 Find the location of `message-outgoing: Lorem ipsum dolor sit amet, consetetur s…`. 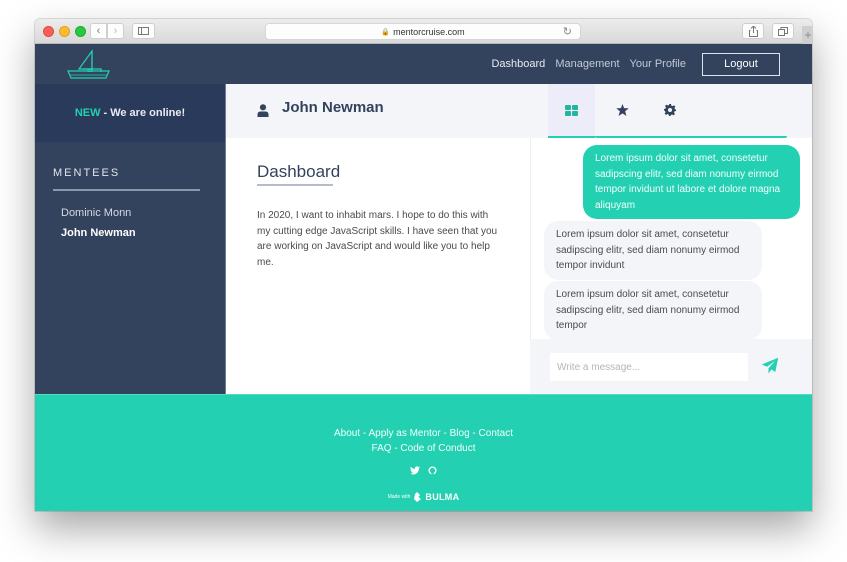

message-outgoing: Lorem ipsum dolor sit amet, consetetur s… is located at coordinates (691, 182).